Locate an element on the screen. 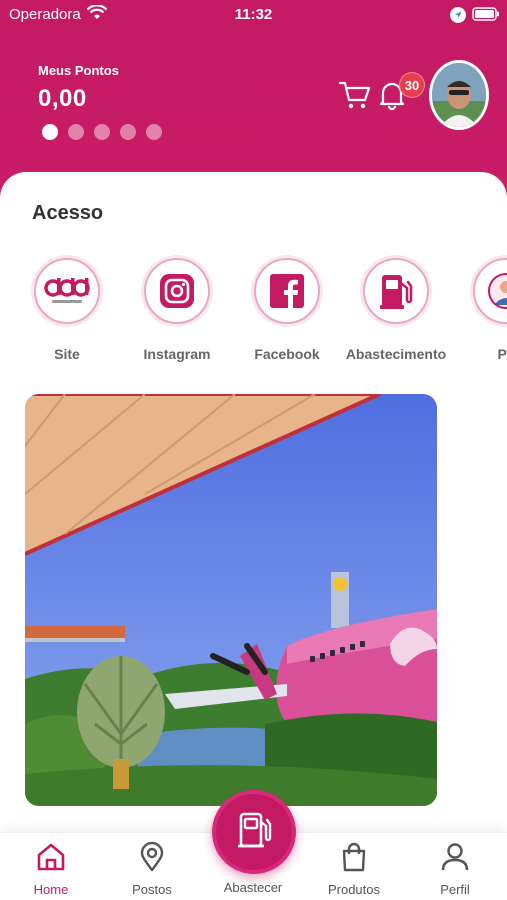 This screenshot has height=900, width=507. location-arrow-icon is located at coordinates (458, 15).